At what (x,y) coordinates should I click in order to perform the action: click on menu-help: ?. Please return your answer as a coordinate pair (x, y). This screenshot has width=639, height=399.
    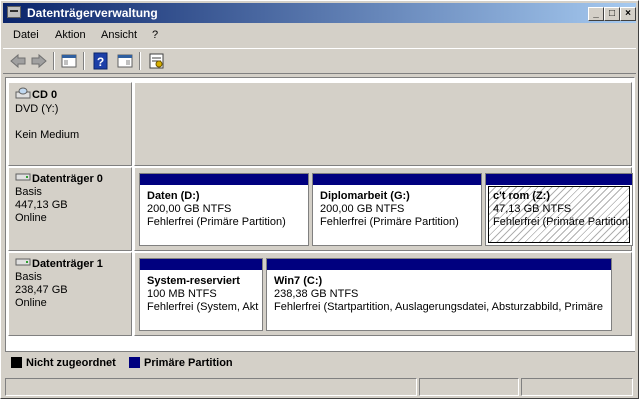
    Looking at the image, I should click on (155, 35).